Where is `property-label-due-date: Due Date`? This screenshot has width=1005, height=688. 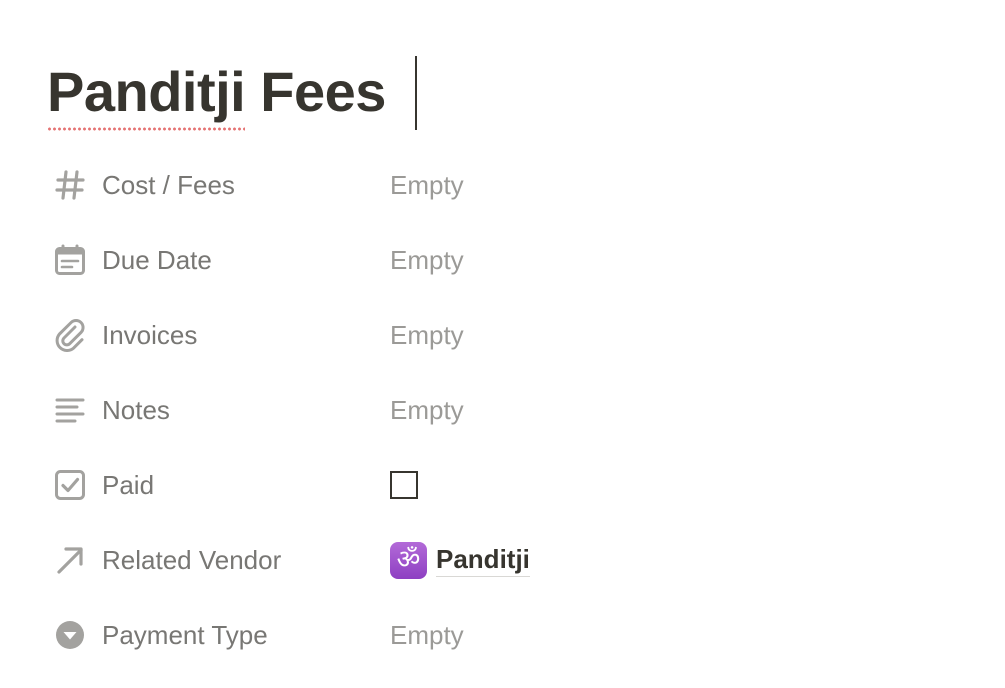
property-label-due-date: Due Date is located at coordinates (132, 260).